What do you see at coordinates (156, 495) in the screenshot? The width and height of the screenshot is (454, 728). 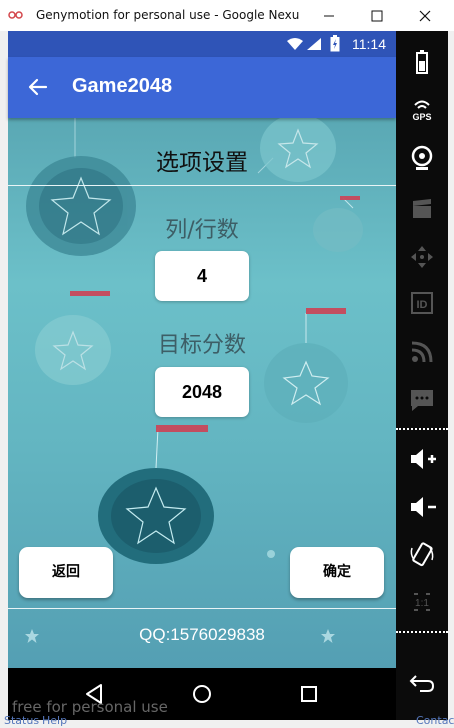 I see `balloon-bottom` at bounding box center [156, 495].